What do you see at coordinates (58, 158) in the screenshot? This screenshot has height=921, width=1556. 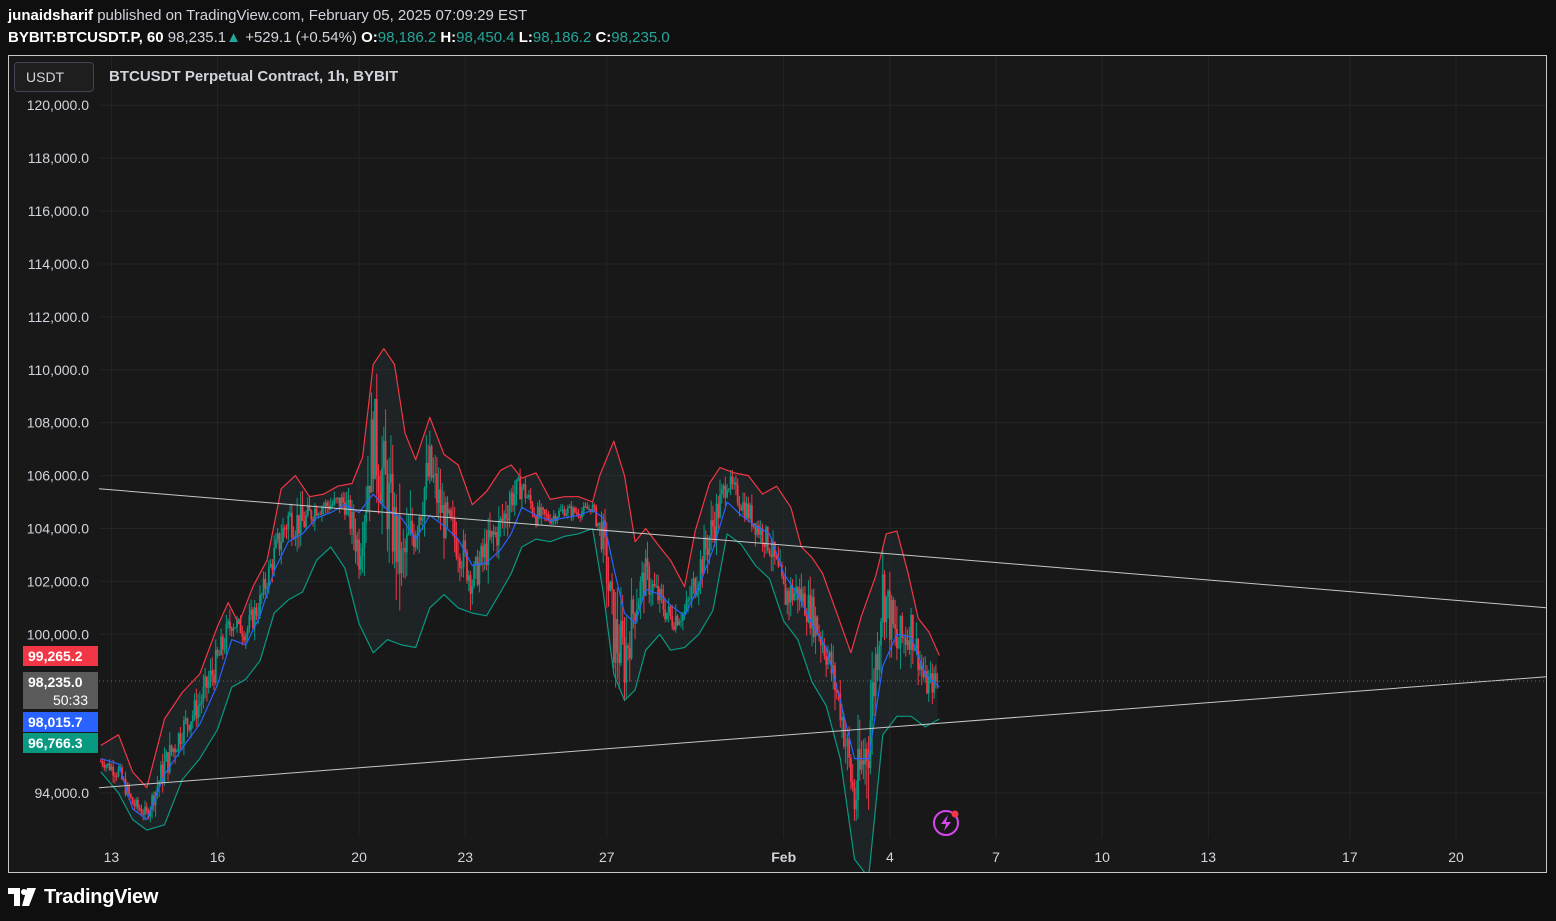 I see `y-tick-label: 118,000.0` at bounding box center [58, 158].